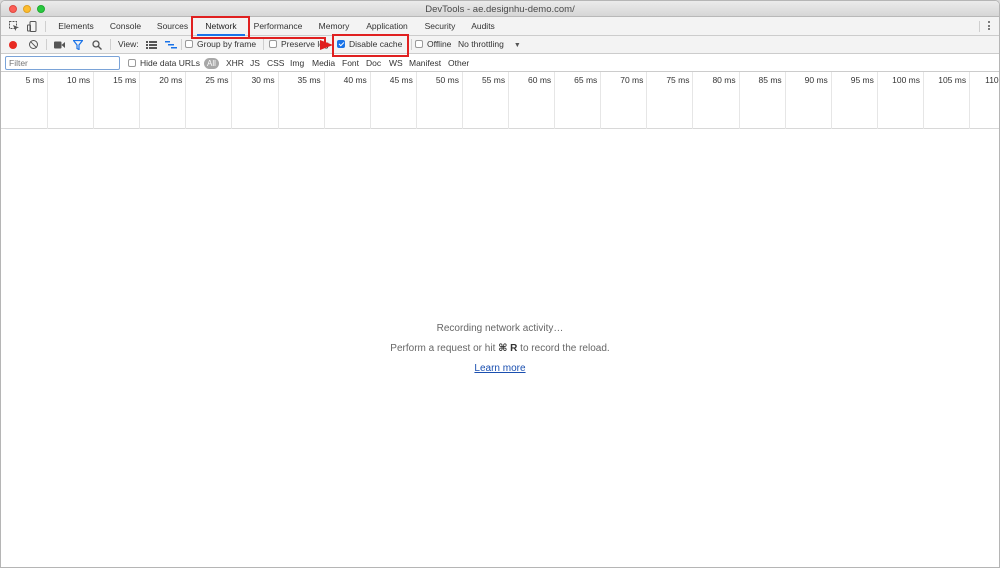 This screenshot has height=568, width=1000. What do you see at coordinates (440, 26) in the screenshot?
I see `tab-security: Security` at bounding box center [440, 26].